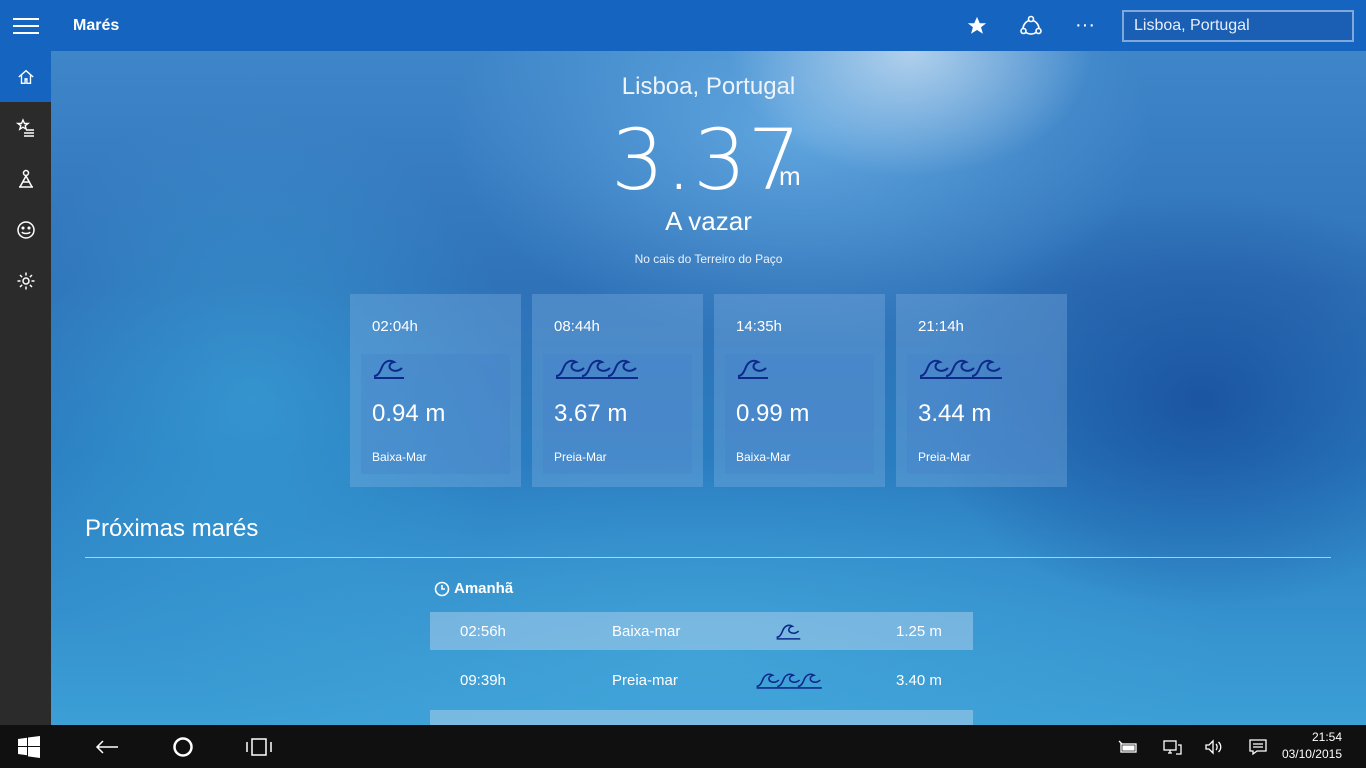 This screenshot has height=768, width=1366. What do you see at coordinates (96, 25) in the screenshot?
I see `app-title: Marés` at bounding box center [96, 25].